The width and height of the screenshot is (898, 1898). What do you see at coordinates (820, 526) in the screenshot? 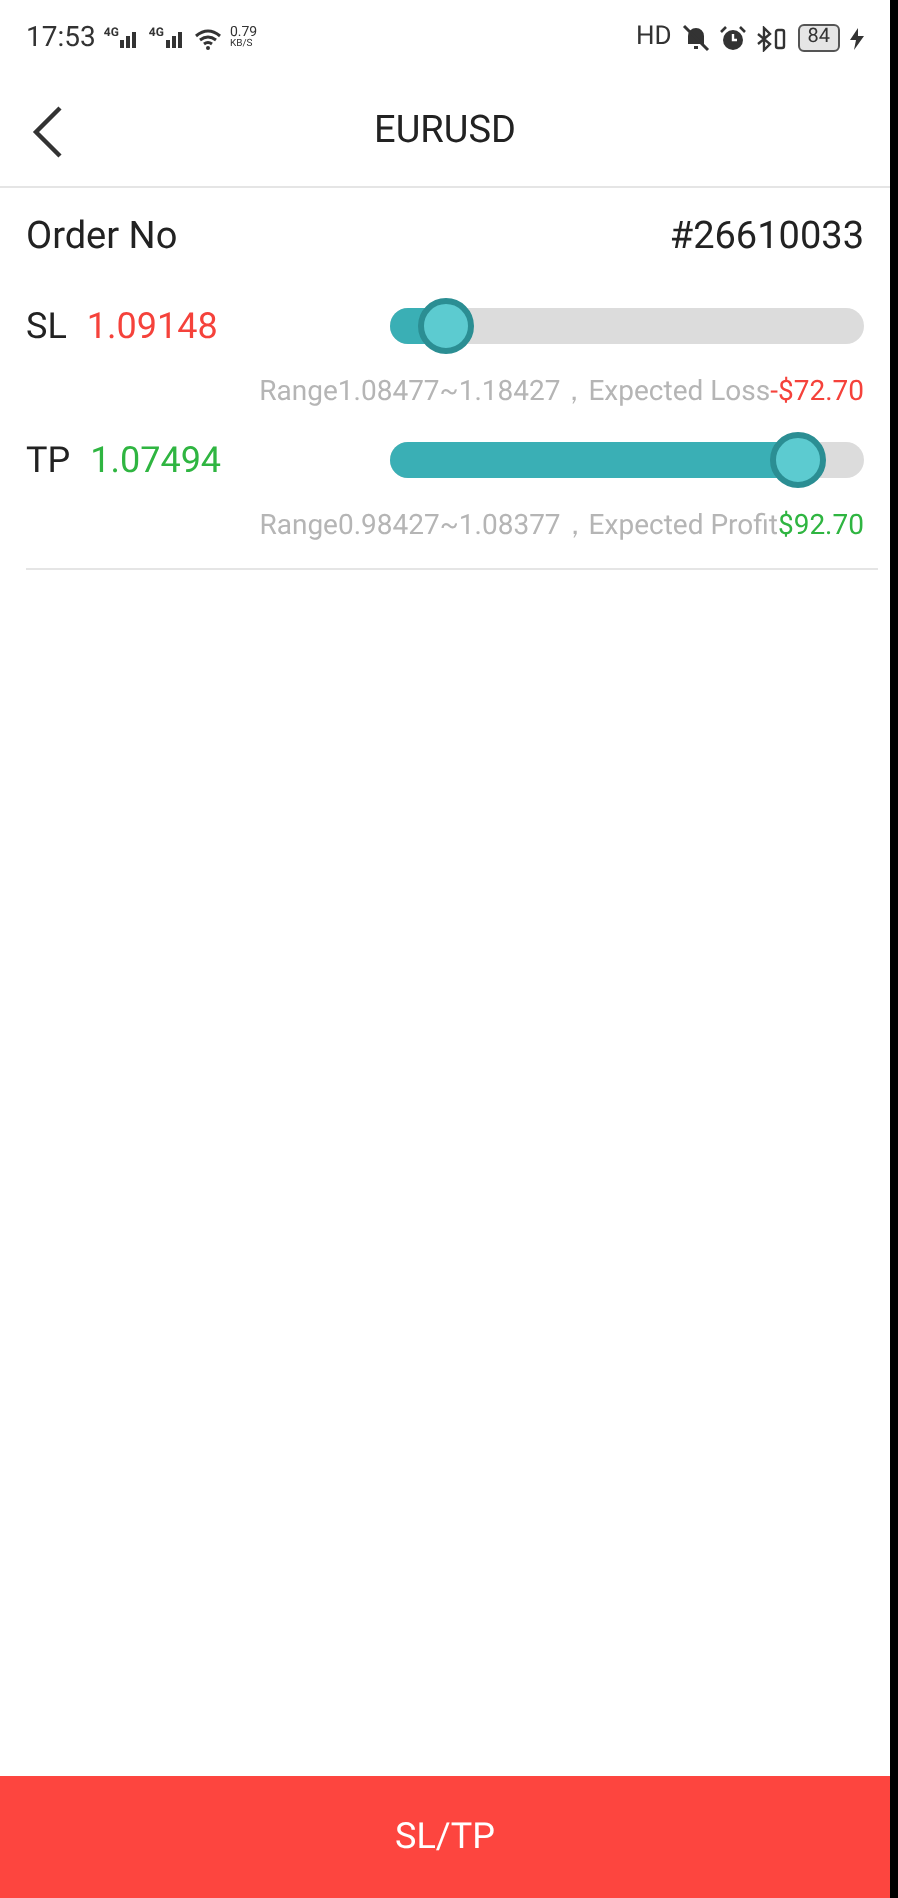
I see `expected-amount: $92.70` at bounding box center [820, 526].